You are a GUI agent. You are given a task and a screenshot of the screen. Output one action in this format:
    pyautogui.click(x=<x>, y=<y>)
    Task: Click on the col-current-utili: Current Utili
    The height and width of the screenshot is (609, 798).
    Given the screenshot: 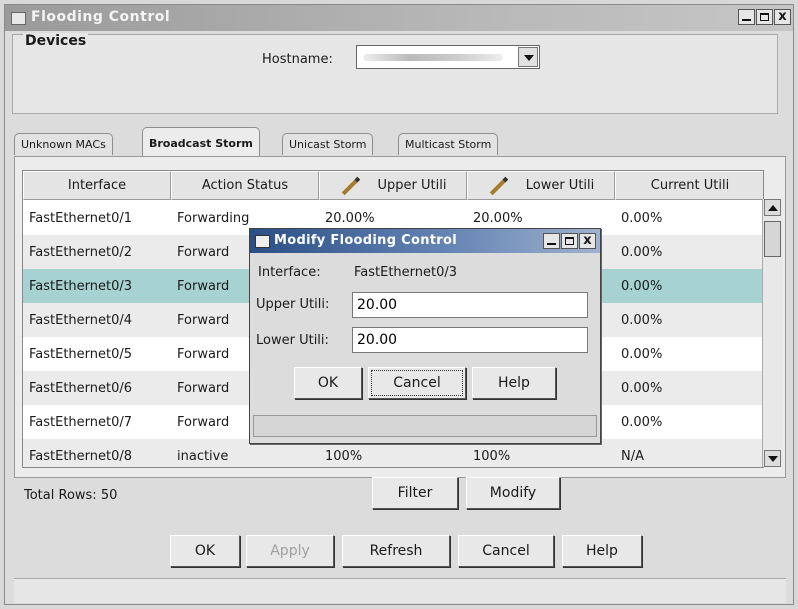 What is the action you would take?
    pyautogui.click(x=689, y=185)
    